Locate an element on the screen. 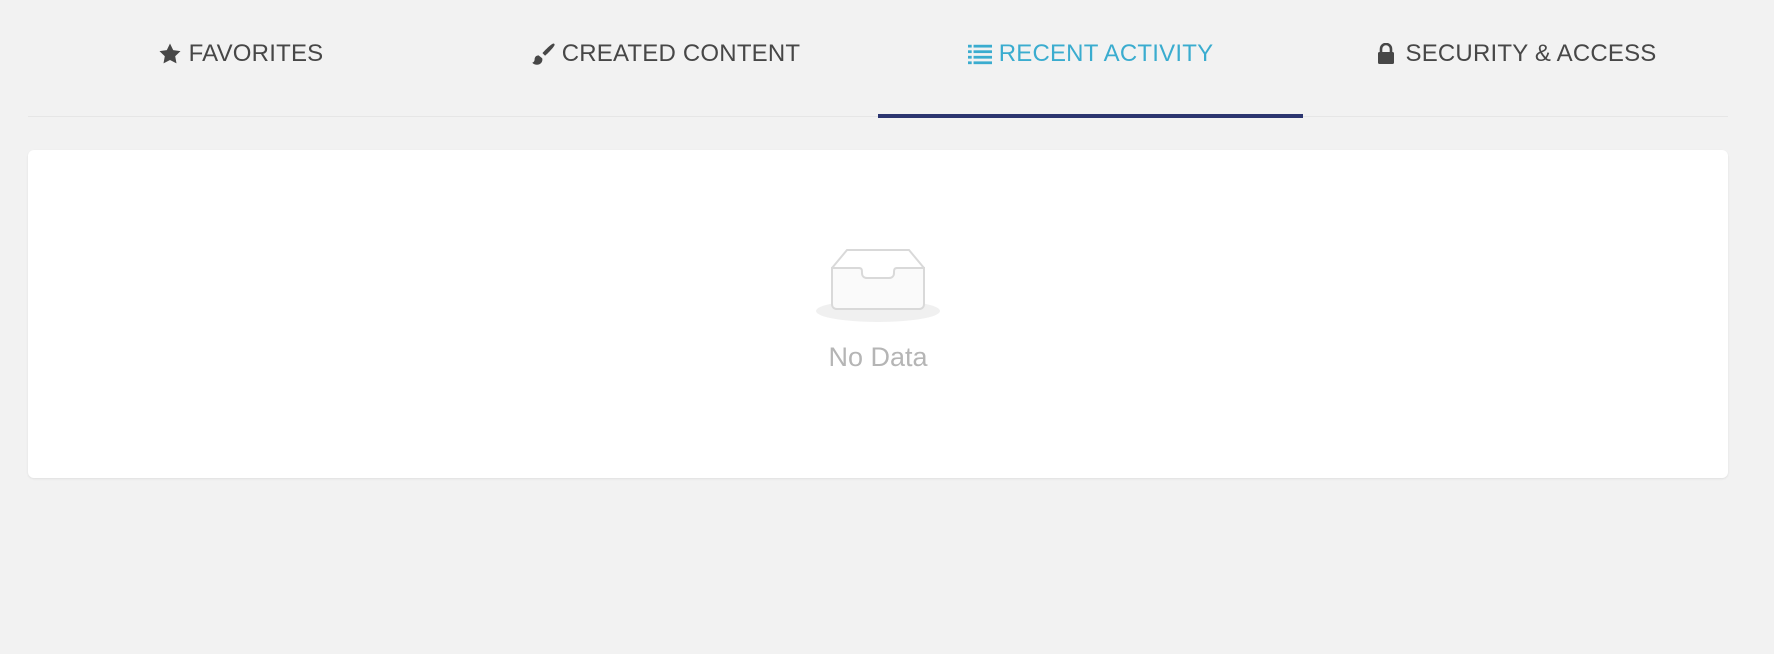 Image resolution: width=1774 pixels, height=654 pixels. empty-state-text: No Data is located at coordinates (878, 357).